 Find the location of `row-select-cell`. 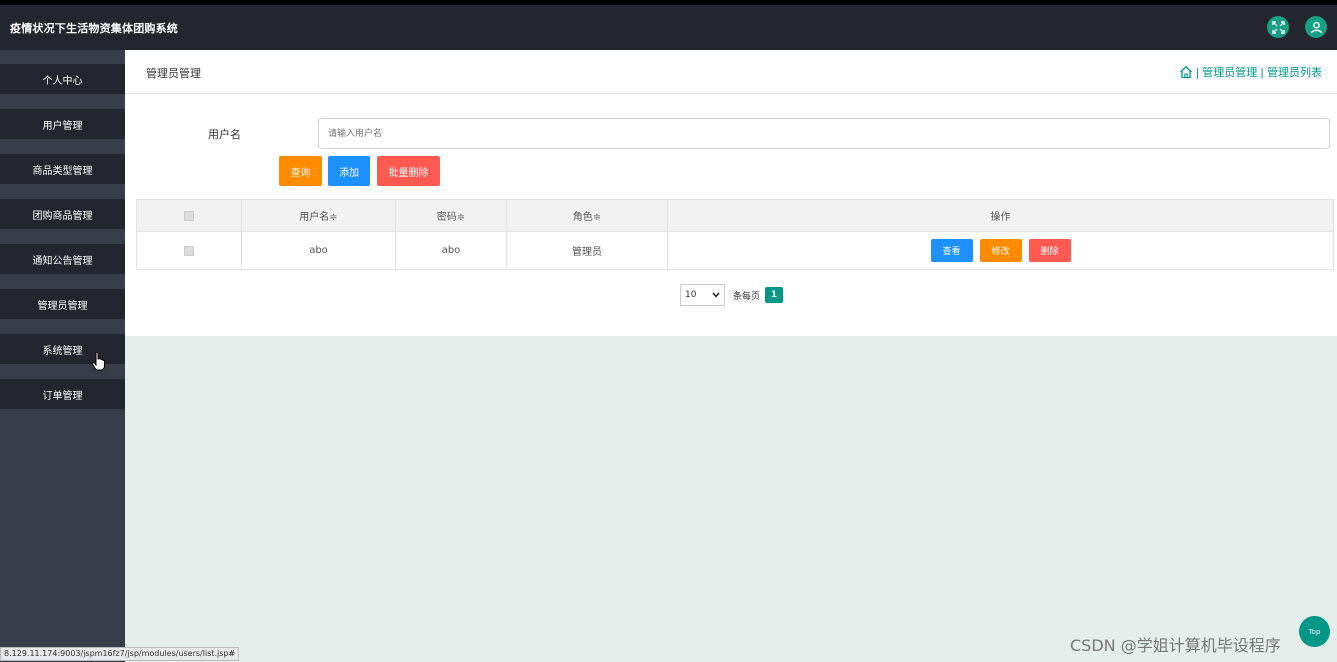

row-select-cell is located at coordinates (189, 250).